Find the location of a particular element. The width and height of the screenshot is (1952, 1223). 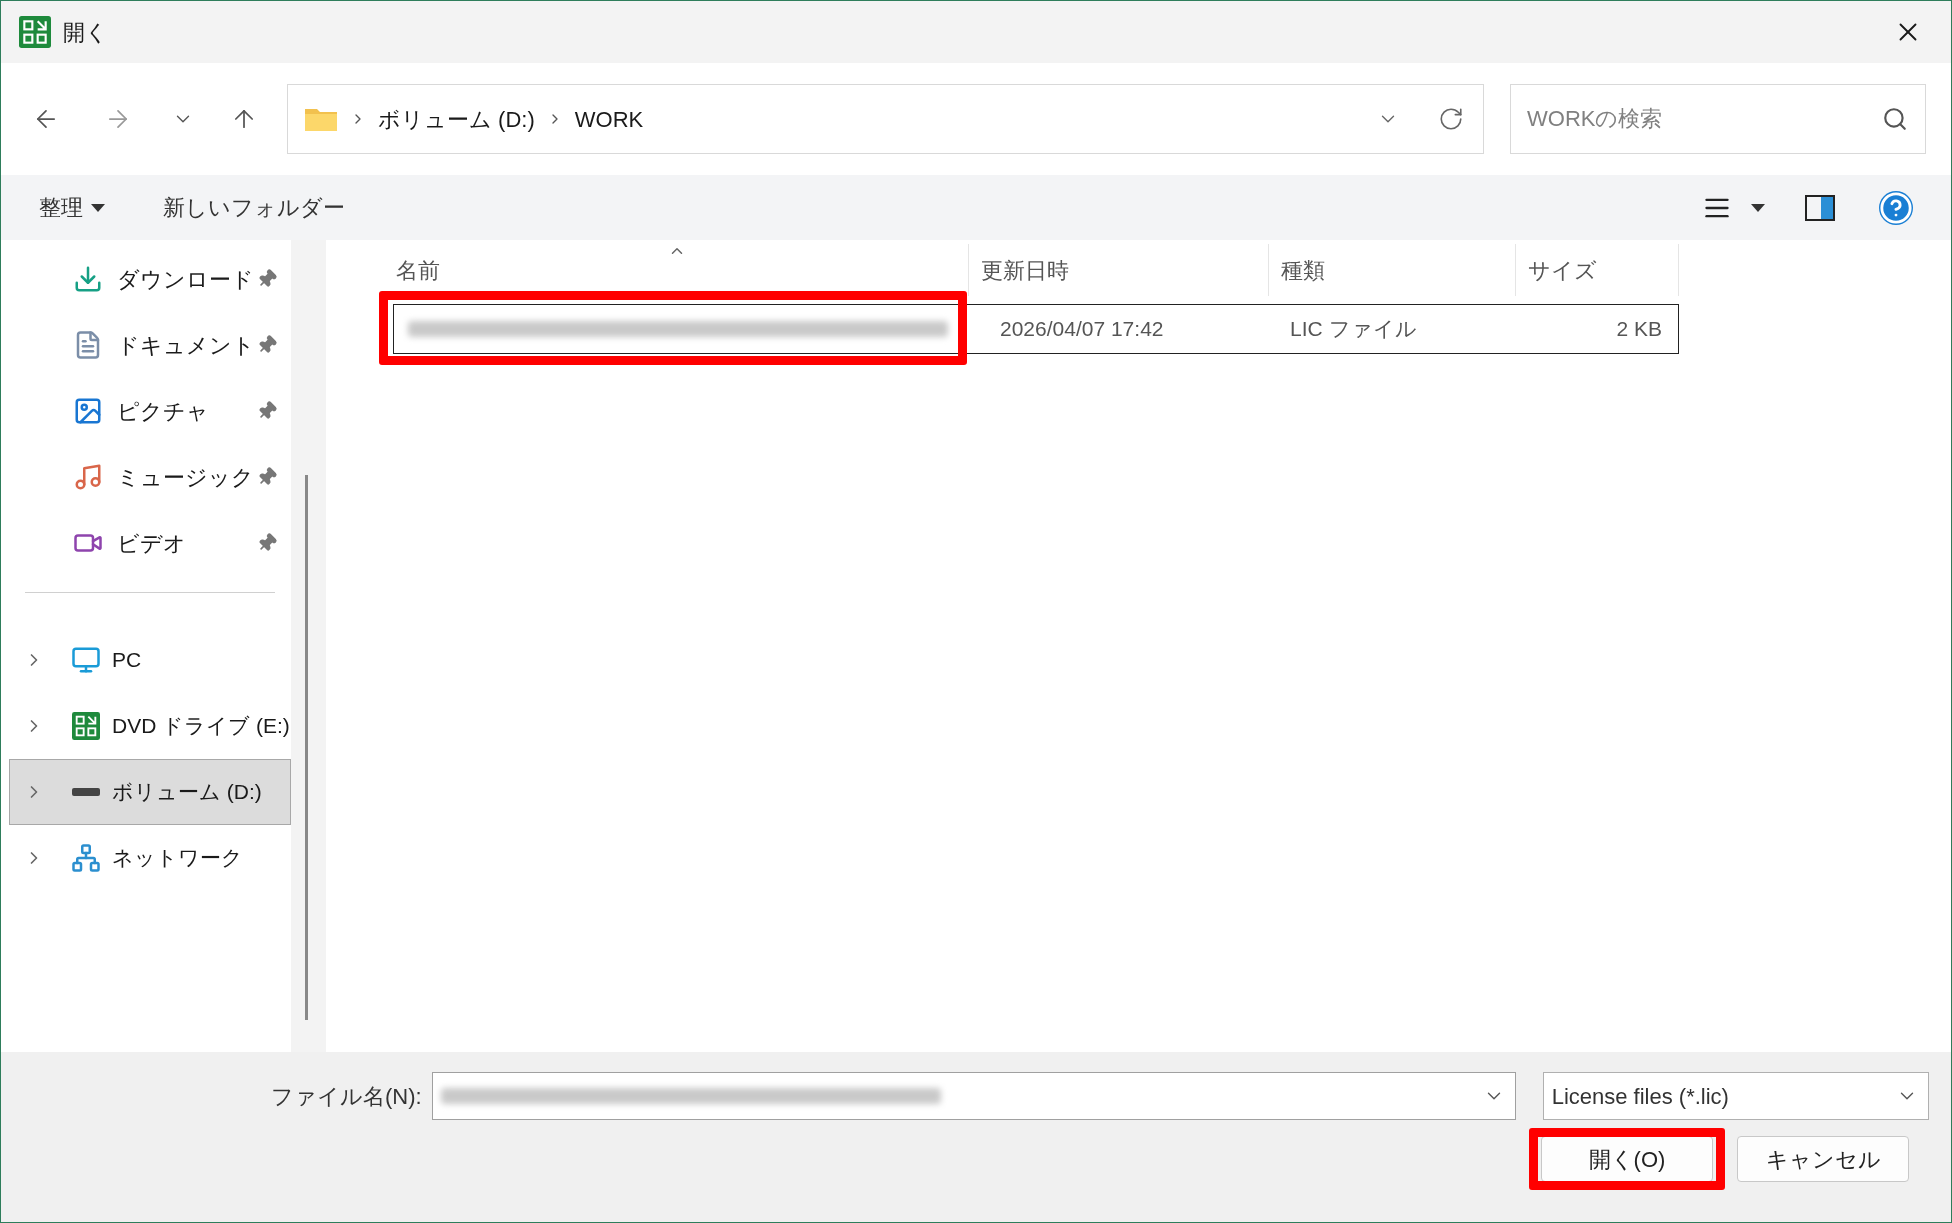

breadcrumb-item: ボリューム (D:) is located at coordinates (456, 119).